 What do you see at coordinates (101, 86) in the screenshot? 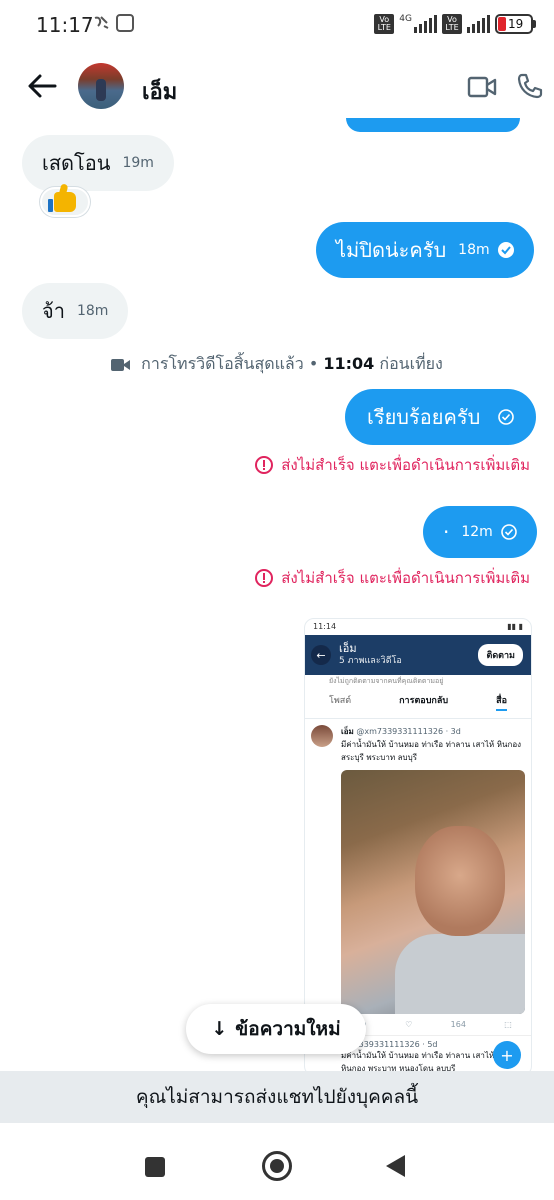
I see `avatar` at bounding box center [101, 86].